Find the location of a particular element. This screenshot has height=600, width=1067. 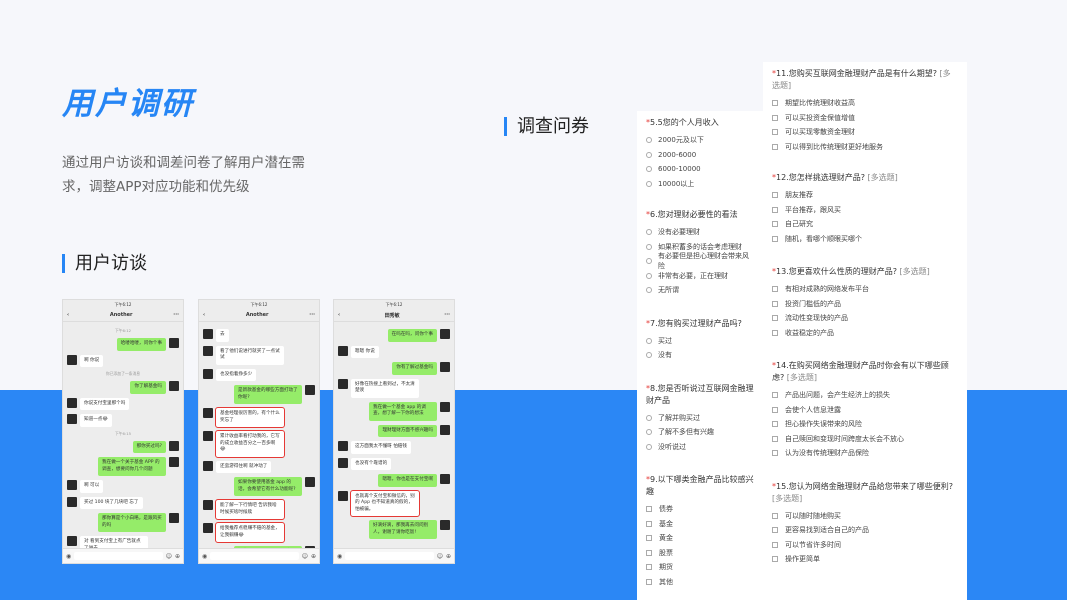

option-row: 2000-6000 is located at coordinates (700, 155).